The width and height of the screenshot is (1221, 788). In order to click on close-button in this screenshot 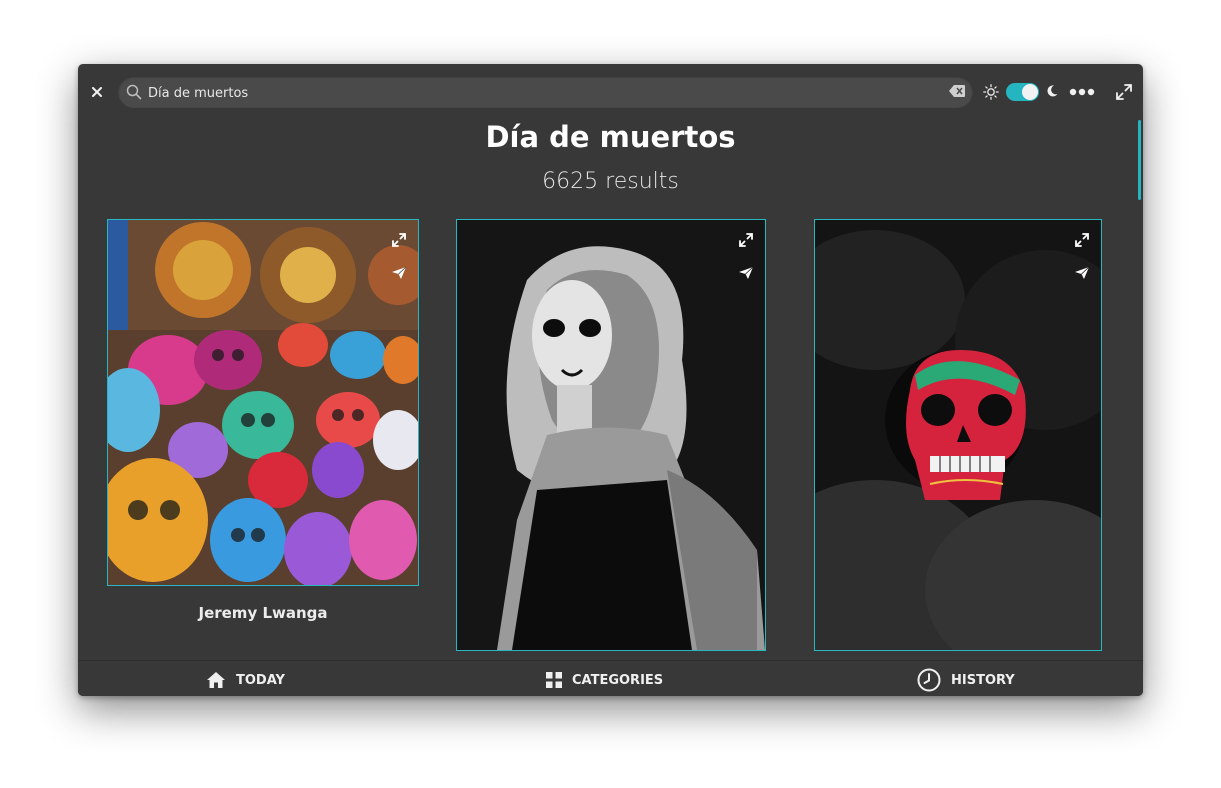, I will do `click(97, 92)`.